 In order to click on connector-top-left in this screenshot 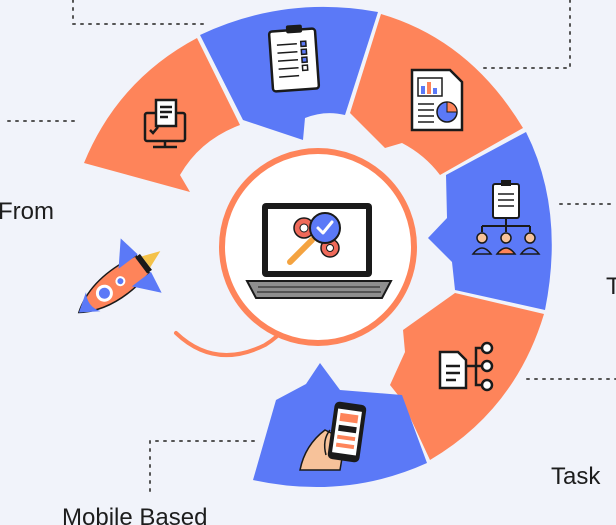, I will do `click(139, 12)`.